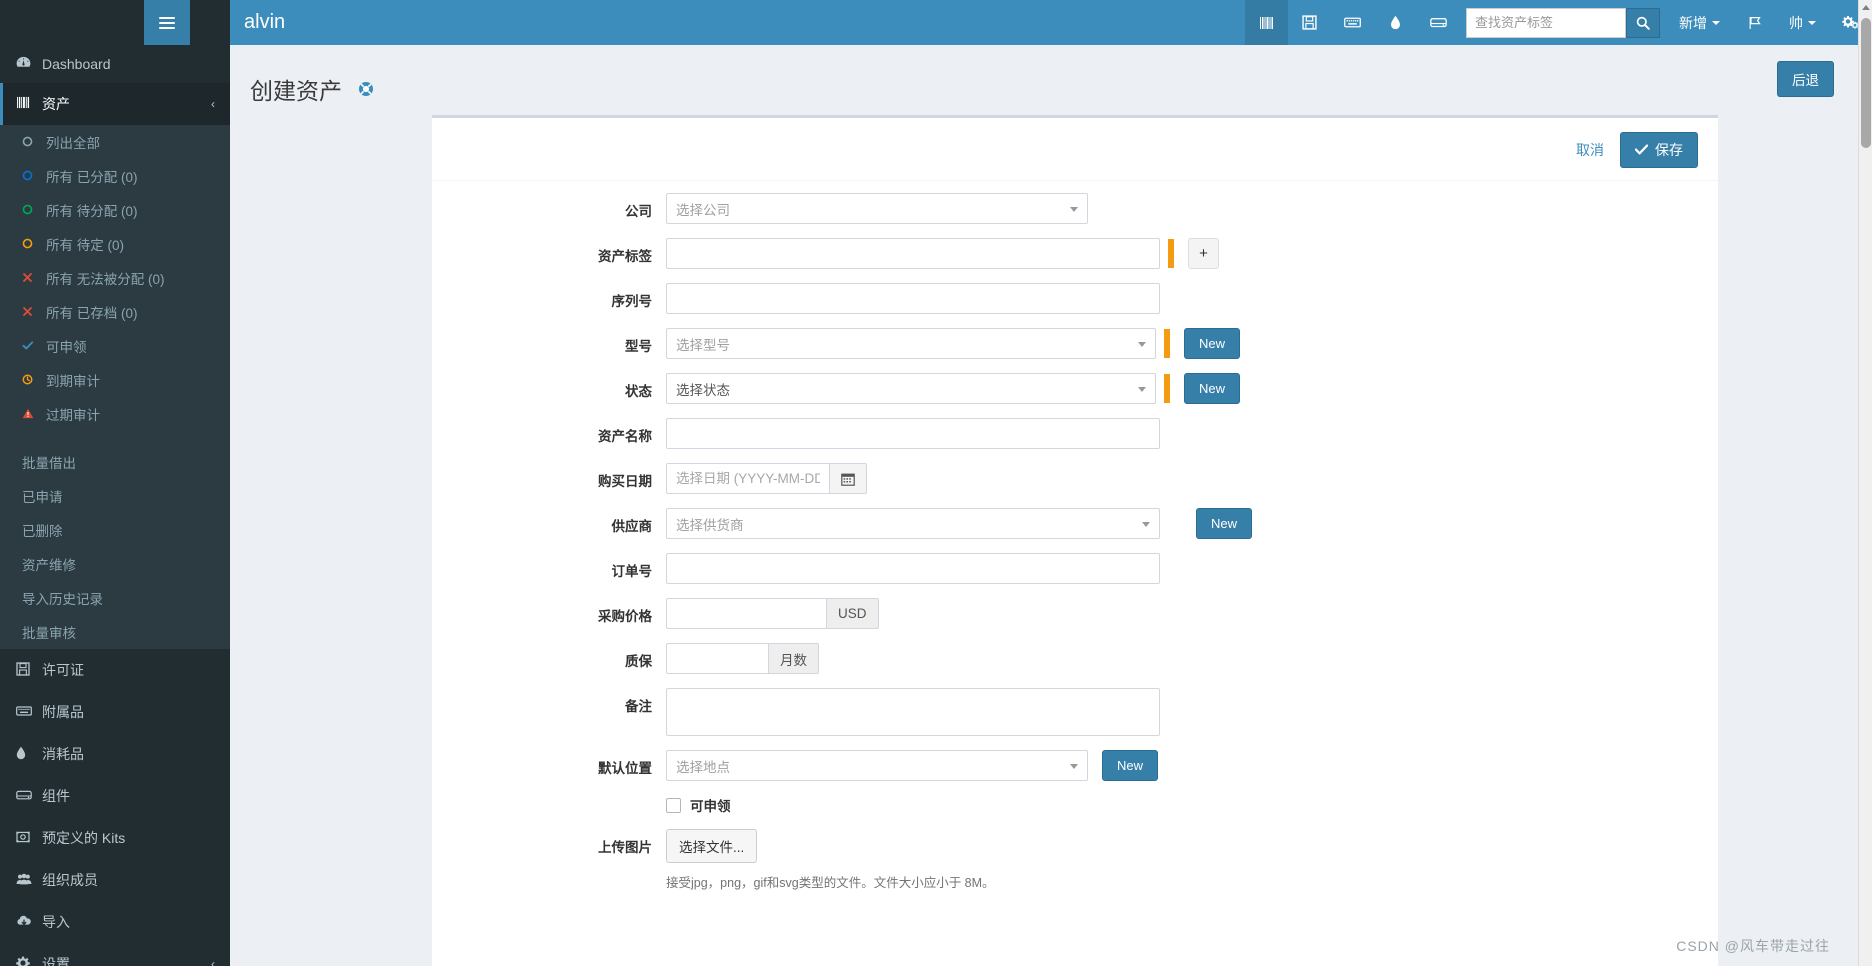  Describe the element at coordinates (913, 433) in the screenshot. I see `asset-name-input` at that location.